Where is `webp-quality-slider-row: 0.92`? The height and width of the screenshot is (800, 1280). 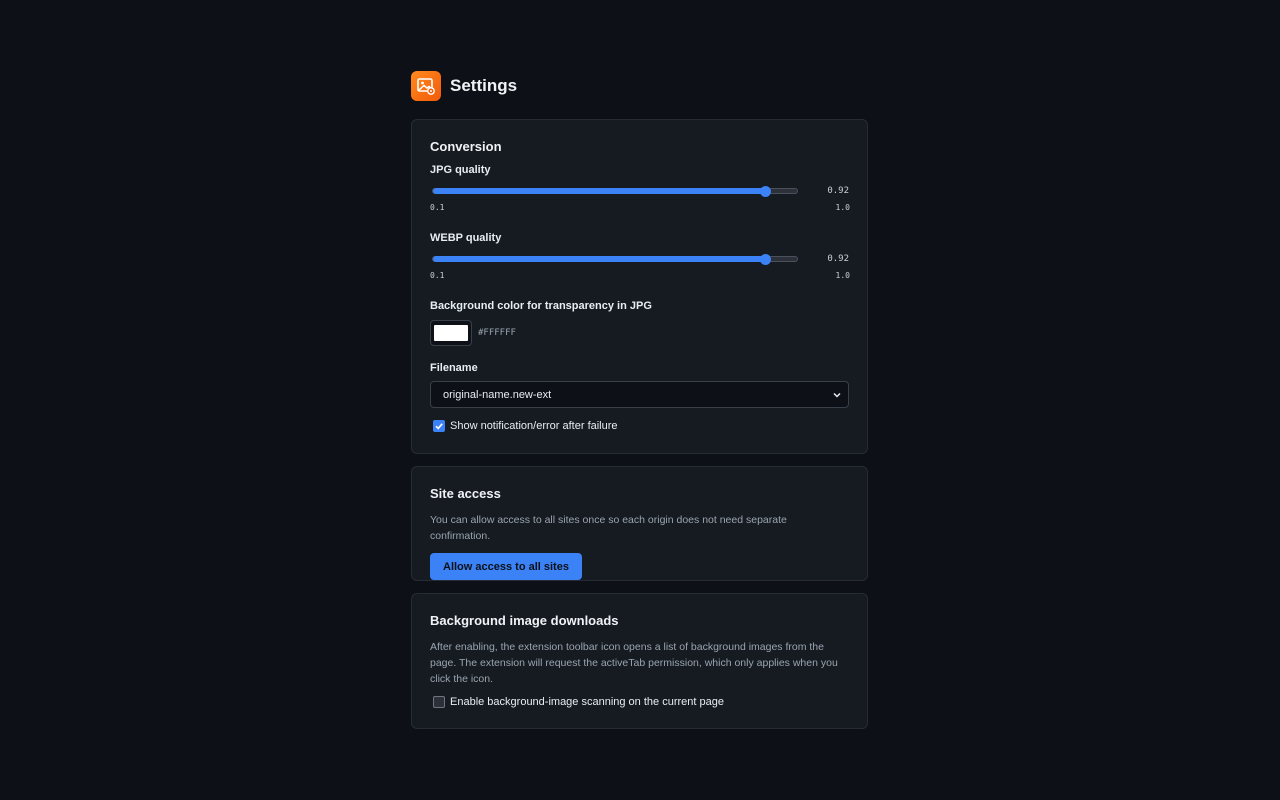
webp-quality-slider-row: 0.92 is located at coordinates (639, 259).